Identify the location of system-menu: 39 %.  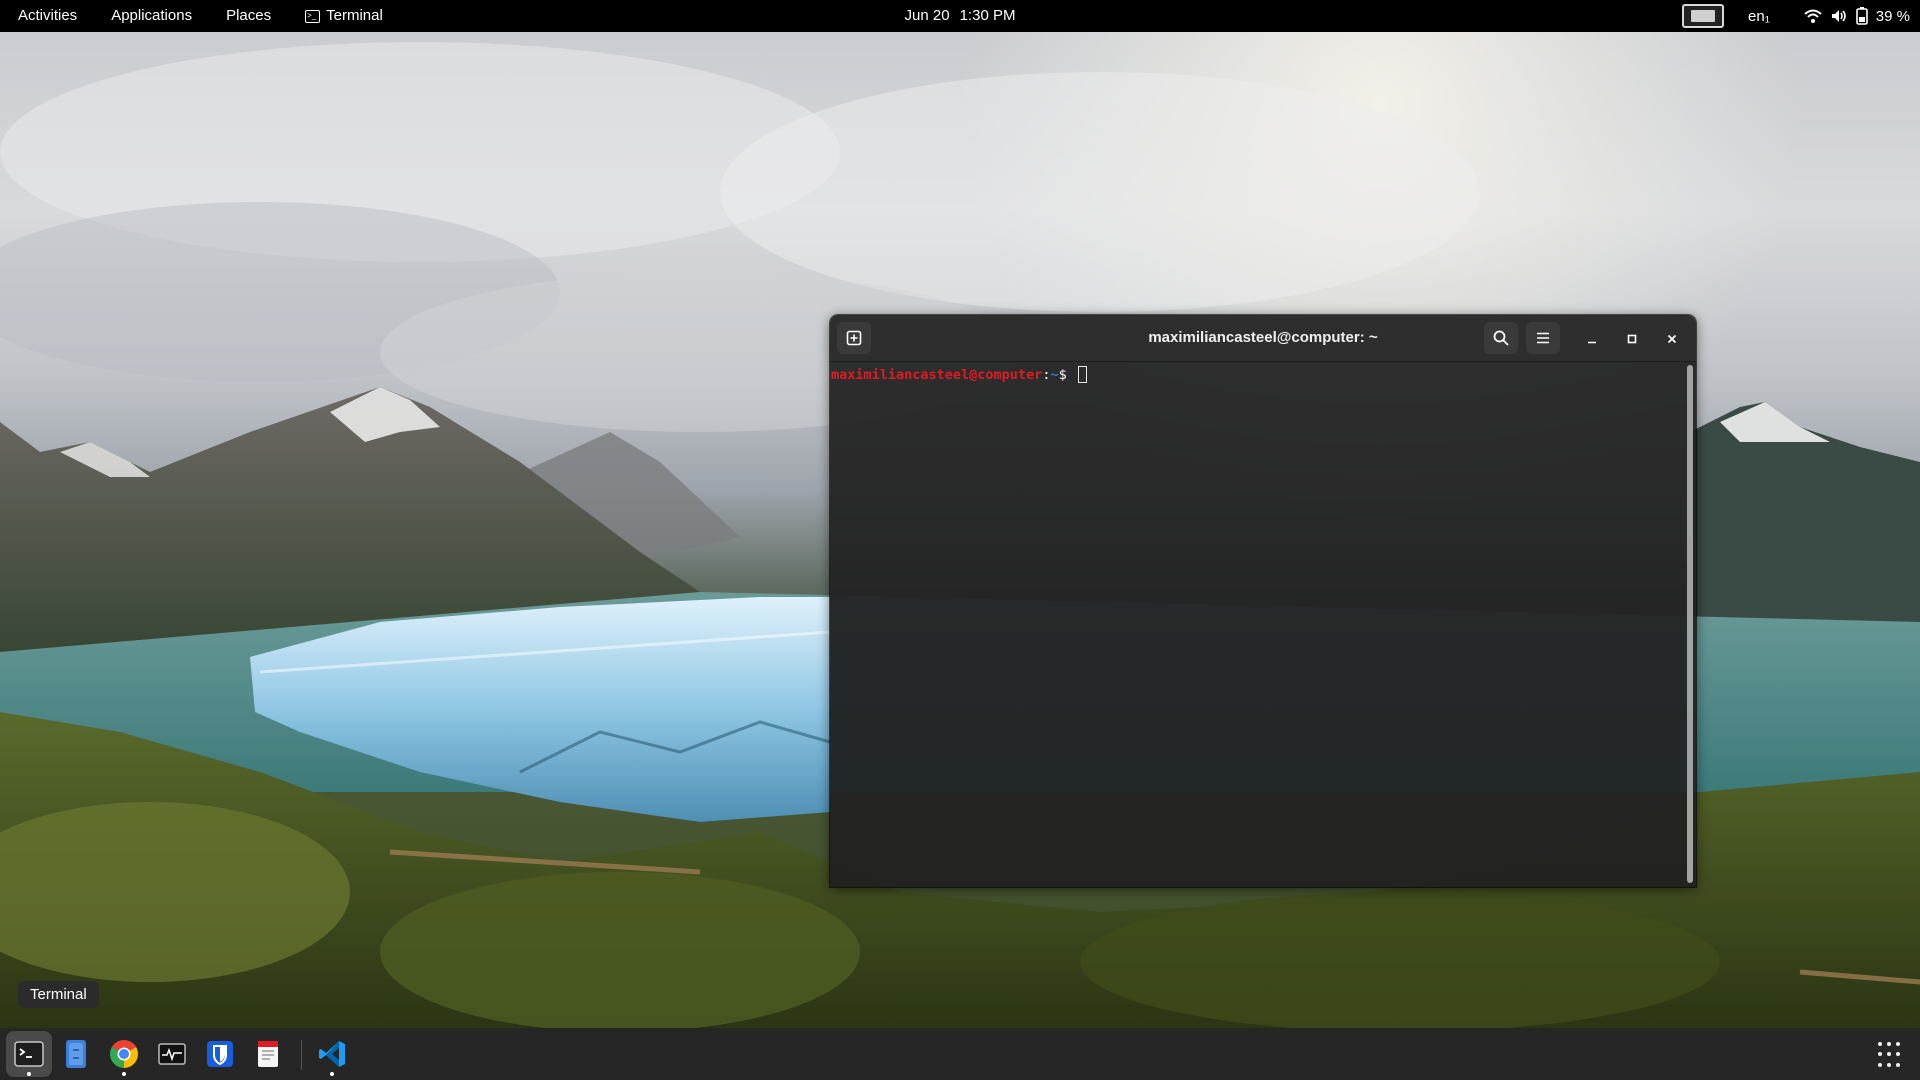
(1857, 16).